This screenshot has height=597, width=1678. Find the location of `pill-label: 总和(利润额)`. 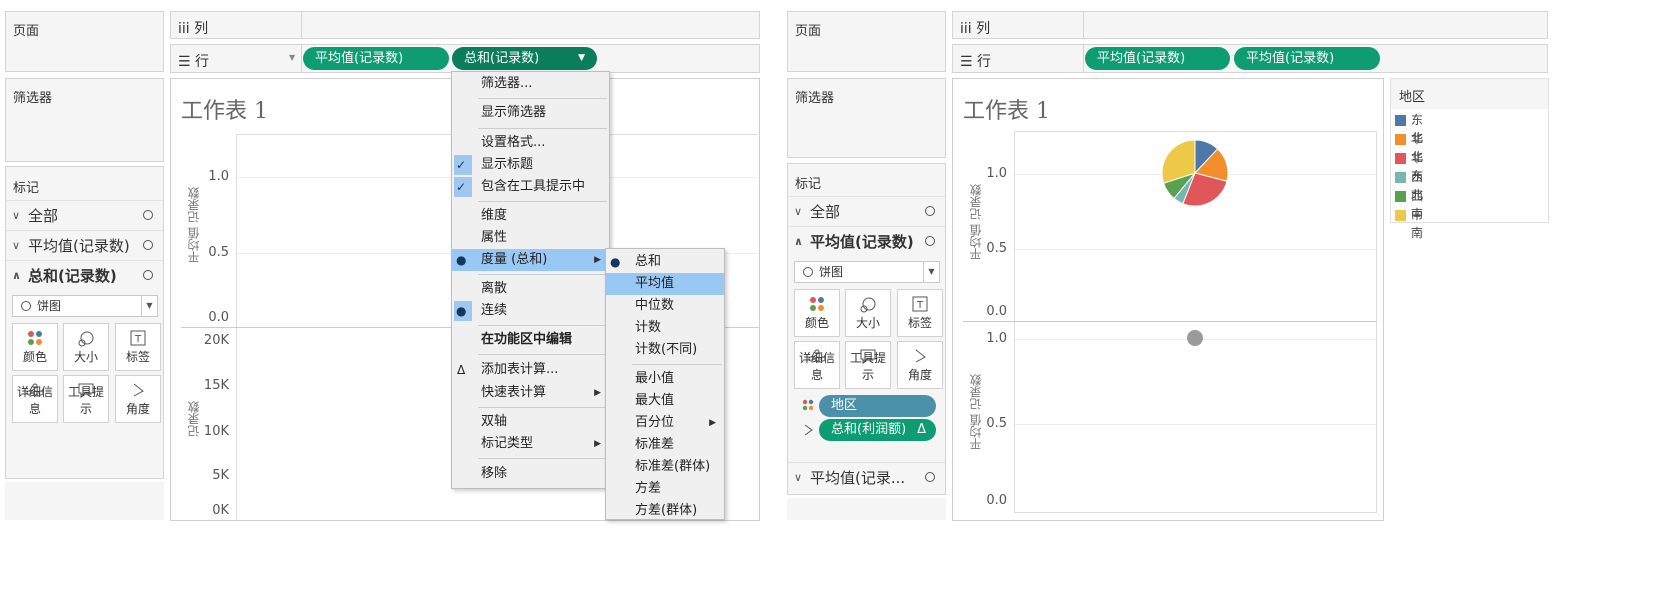

pill-label: 总和(利润额) is located at coordinates (869, 429).